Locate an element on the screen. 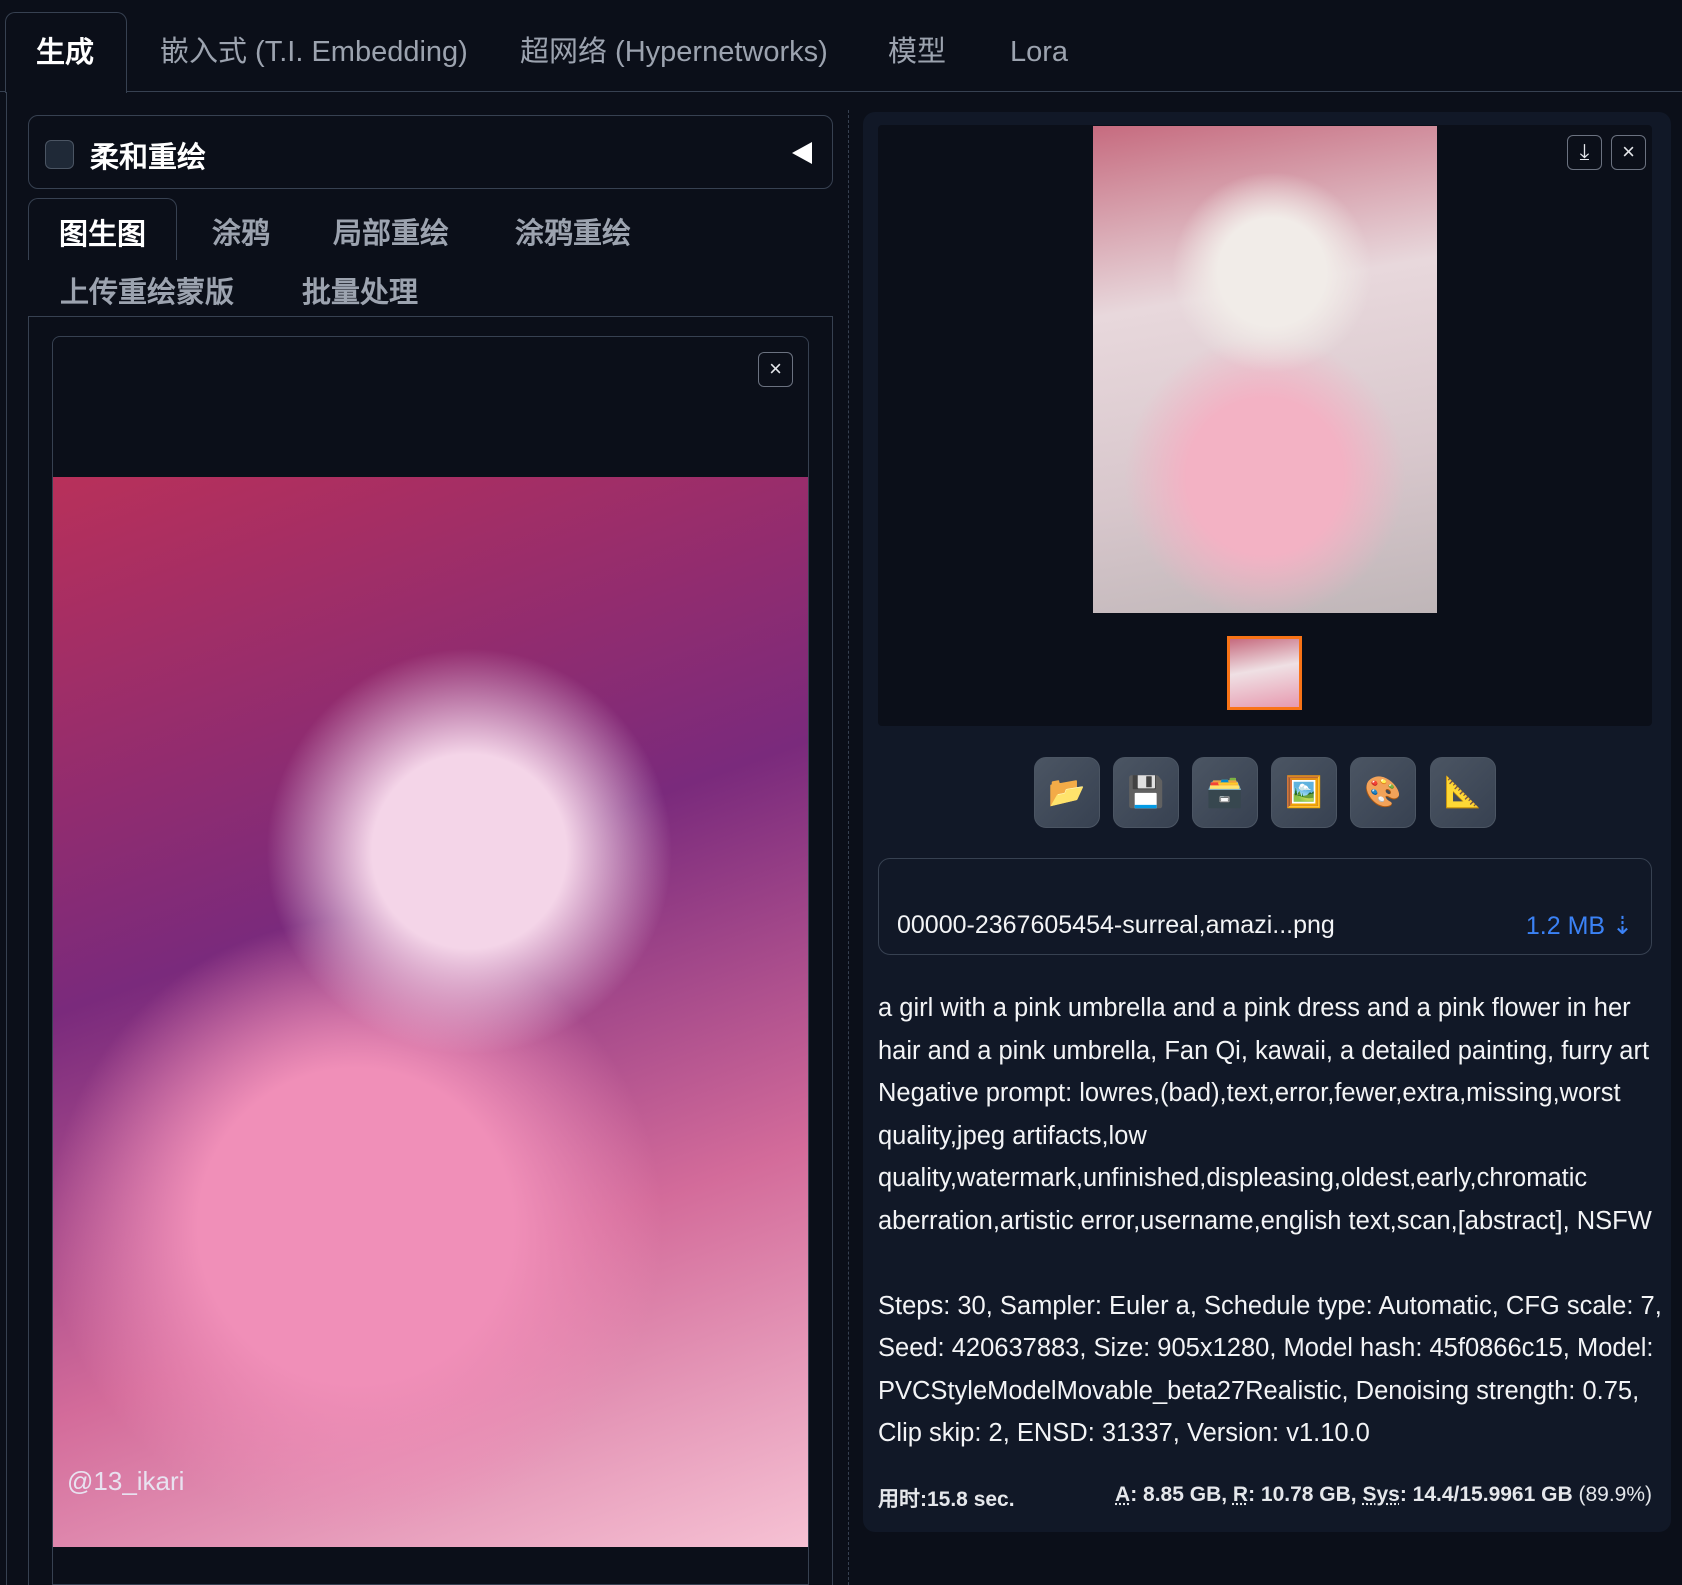 The width and height of the screenshot is (1682, 1585). sys-label: Sys is located at coordinates (1381, 1494).